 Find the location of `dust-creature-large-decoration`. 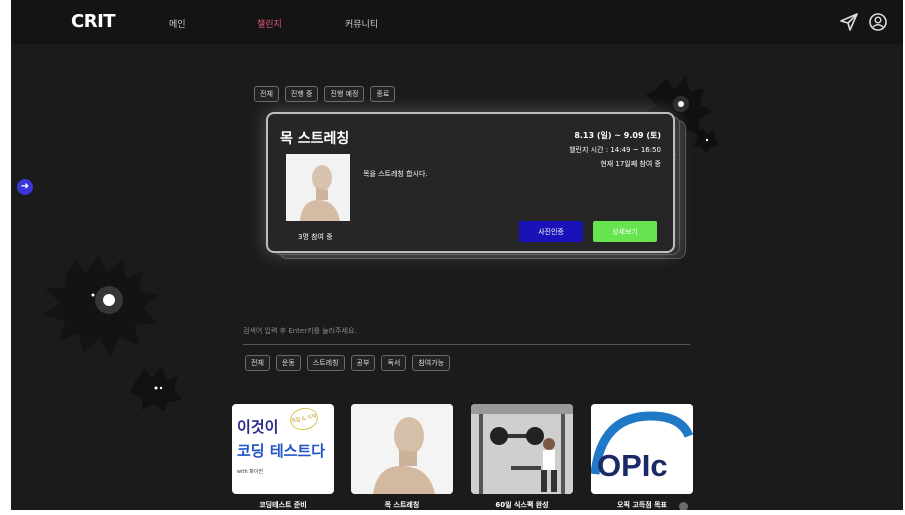

dust-creature-large-decoration is located at coordinates (101, 306).